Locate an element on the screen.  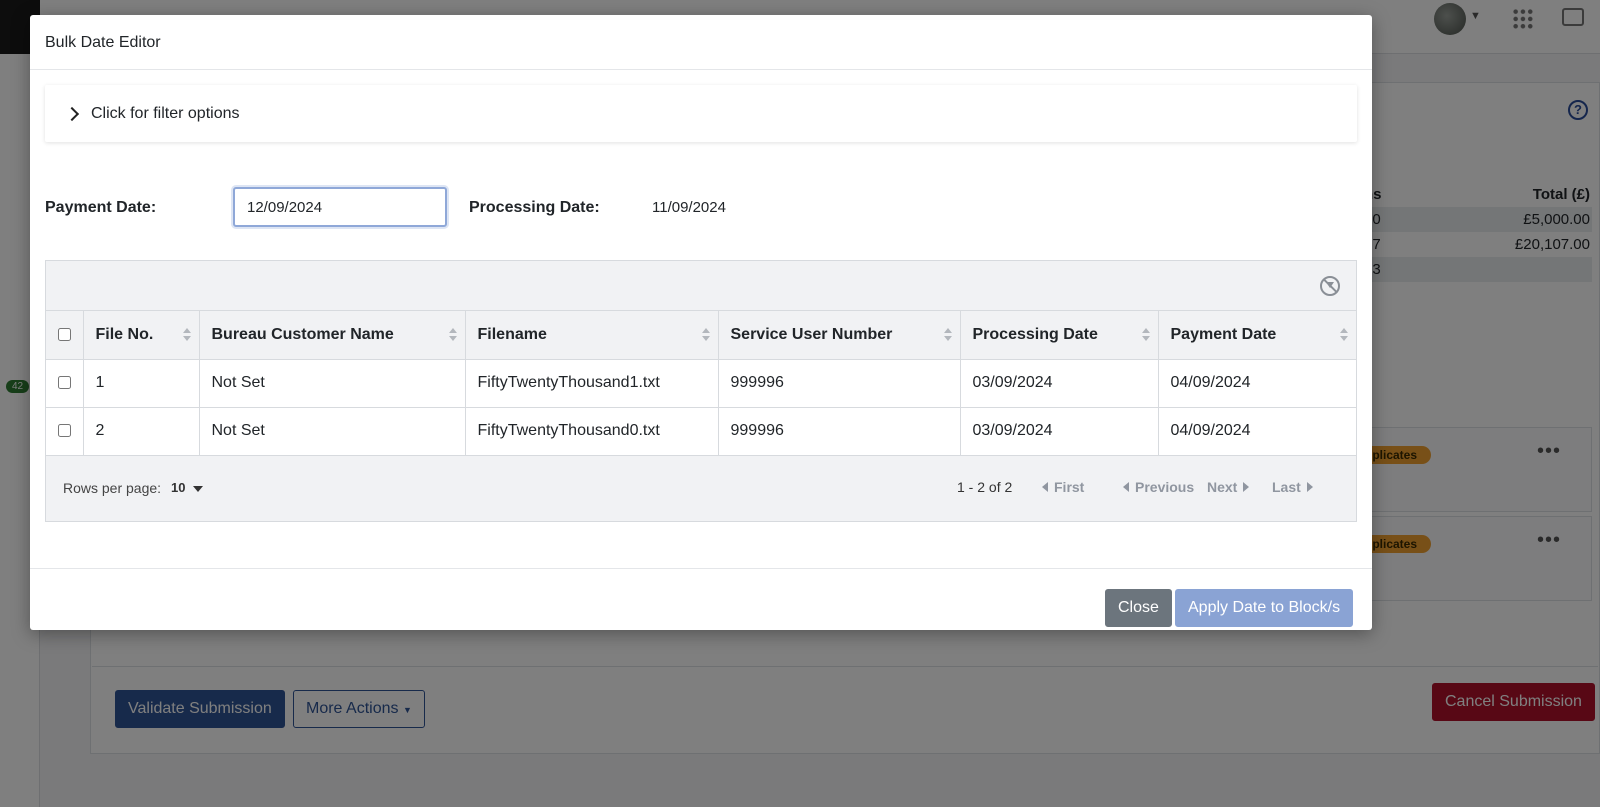
grid-toolbar is located at coordinates (701, 286).